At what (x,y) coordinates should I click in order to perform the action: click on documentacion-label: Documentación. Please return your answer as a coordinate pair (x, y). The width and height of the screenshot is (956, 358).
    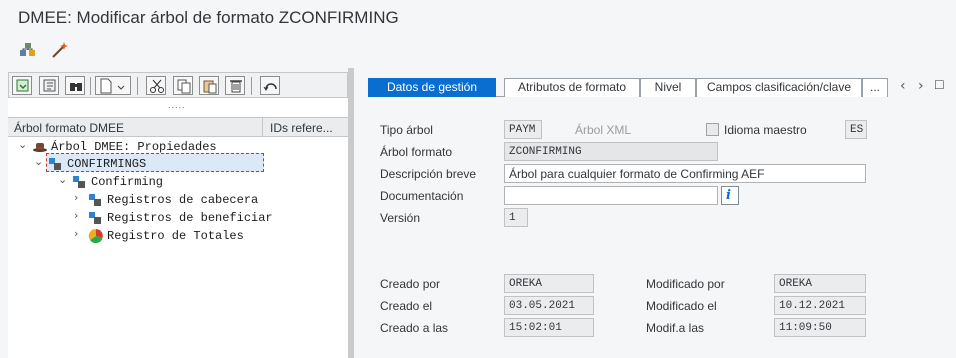
    Looking at the image, I should click on (422, 196).